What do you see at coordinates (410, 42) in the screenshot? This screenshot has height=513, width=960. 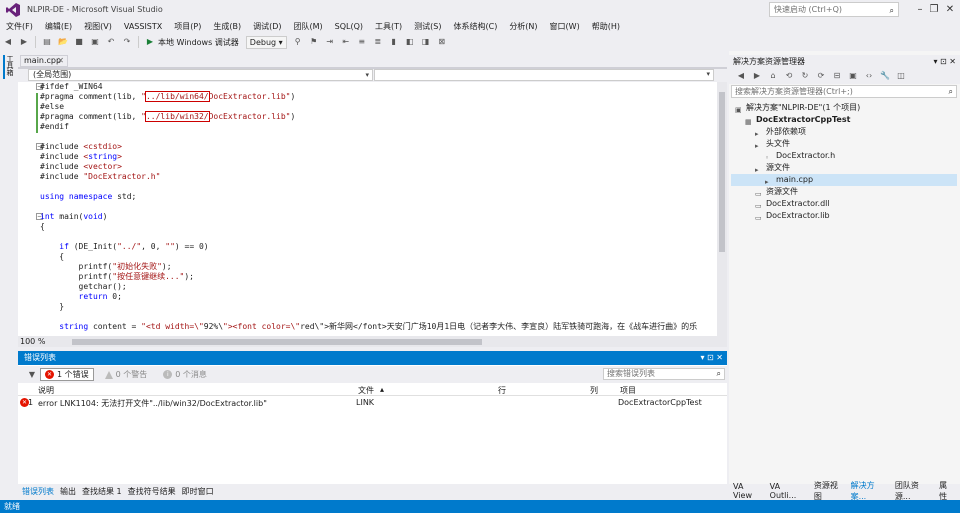 I see `prev-bookmark-icon: ◧` at bounding box center [410, 42].